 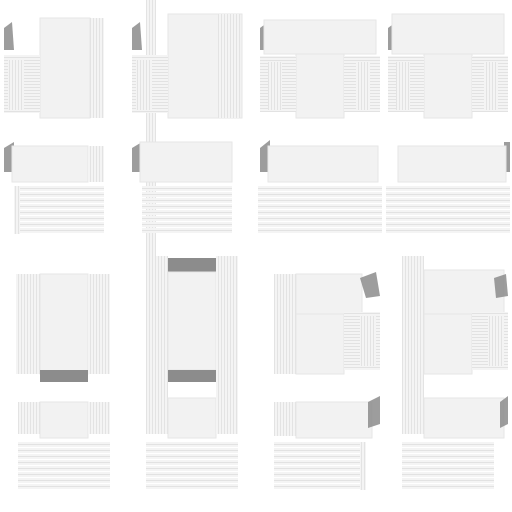 What do you see at coordinates (455, 320) in the screenshot?
I see `tile-corner-top-right-wide` at bounding box center [455, 320].